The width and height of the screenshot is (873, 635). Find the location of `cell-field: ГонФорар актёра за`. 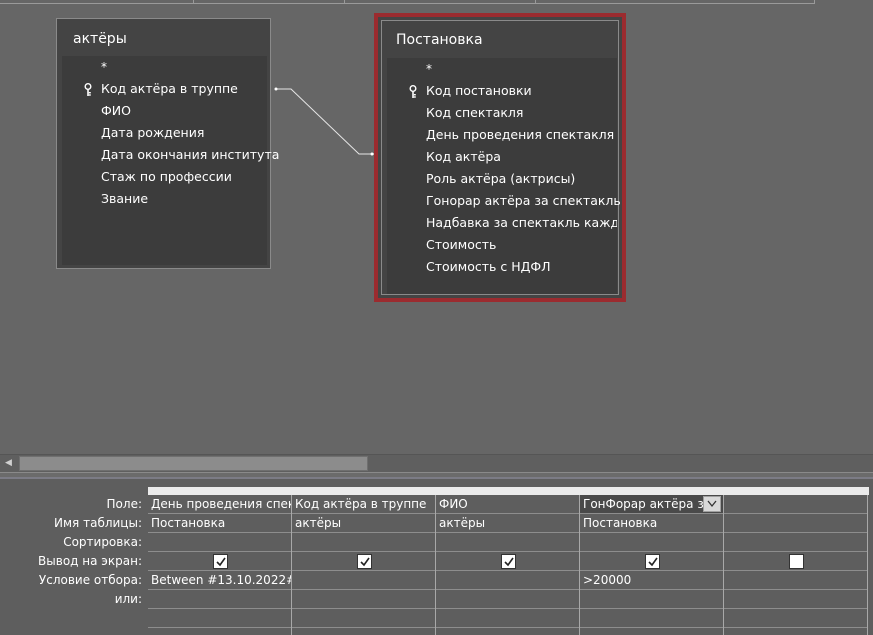

cell-field: ГонФорар актёра за is located at coordinates (651, 504).